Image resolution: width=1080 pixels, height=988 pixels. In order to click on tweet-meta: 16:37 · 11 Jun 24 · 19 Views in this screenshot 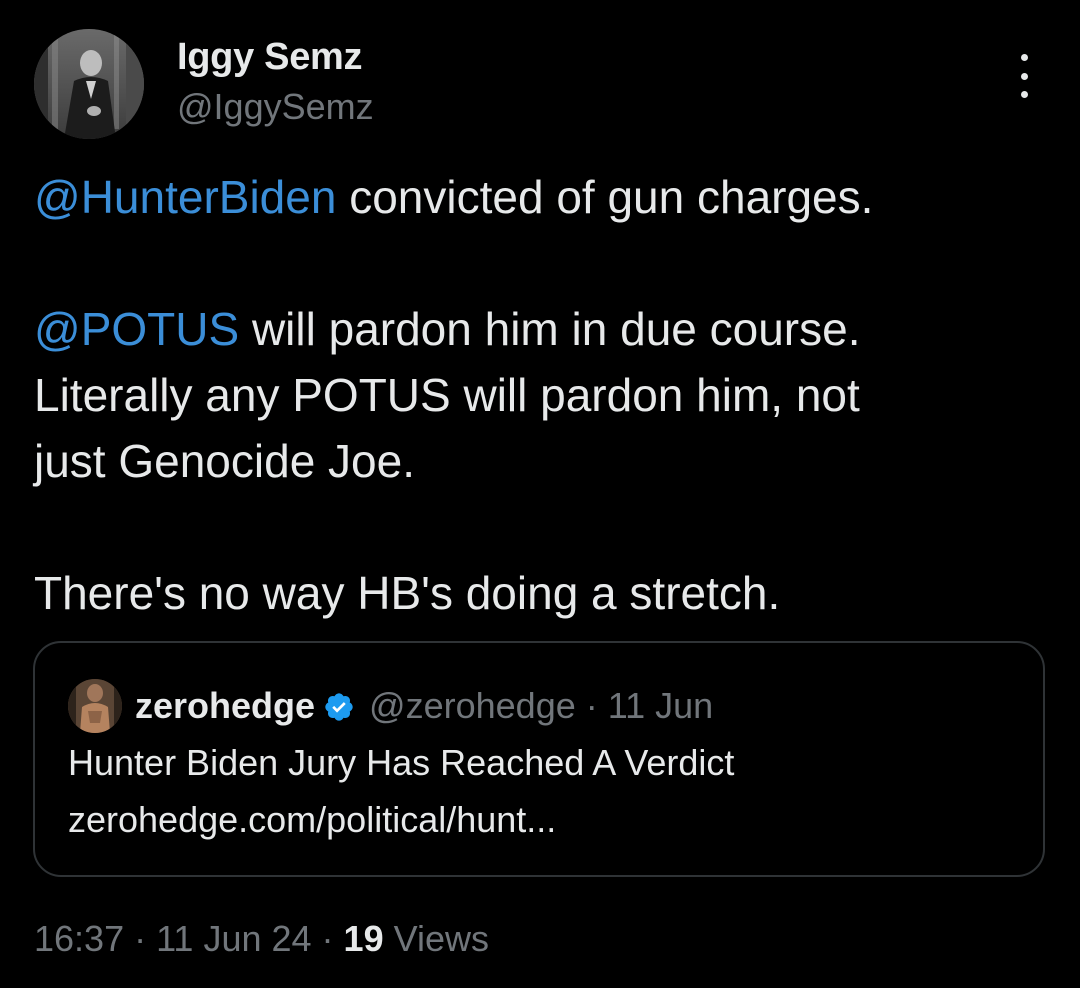, I will do `click(261, 939)`.